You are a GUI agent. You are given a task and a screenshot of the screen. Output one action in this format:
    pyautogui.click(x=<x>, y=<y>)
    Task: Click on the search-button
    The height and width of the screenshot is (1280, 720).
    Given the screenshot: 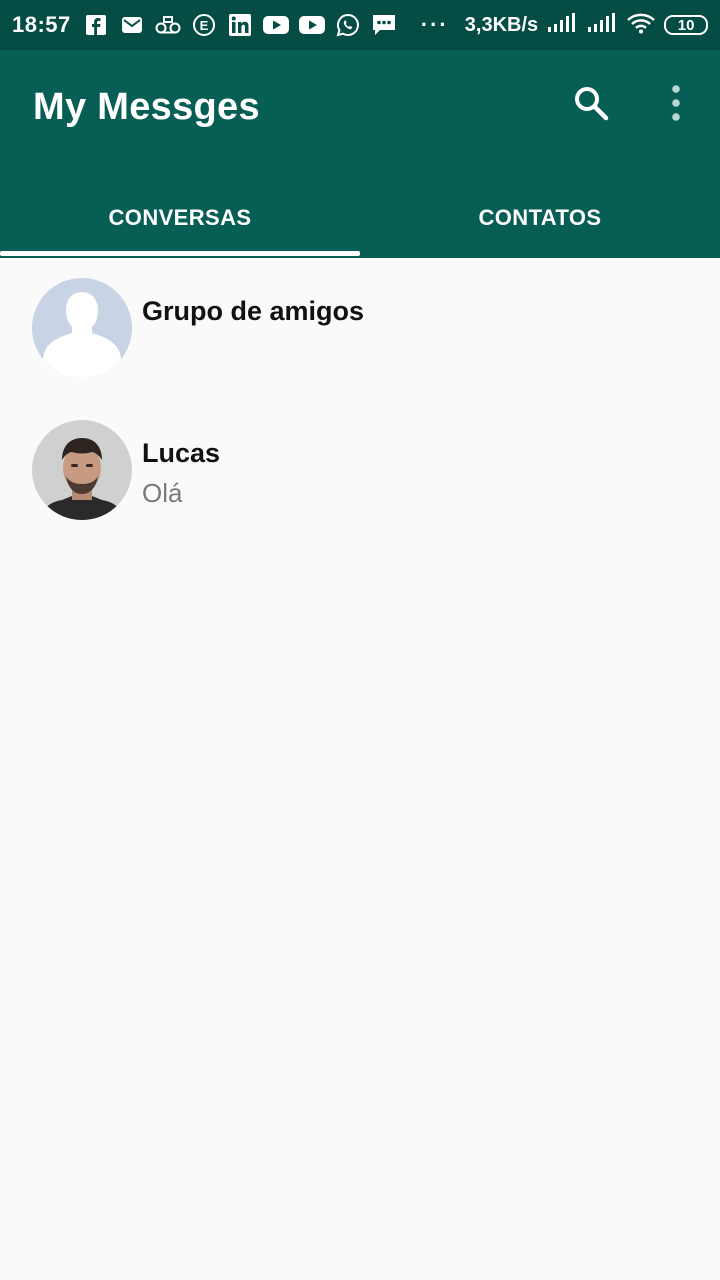 What is the action you would take?
    pyautogui.click(x=591, y=105)
    